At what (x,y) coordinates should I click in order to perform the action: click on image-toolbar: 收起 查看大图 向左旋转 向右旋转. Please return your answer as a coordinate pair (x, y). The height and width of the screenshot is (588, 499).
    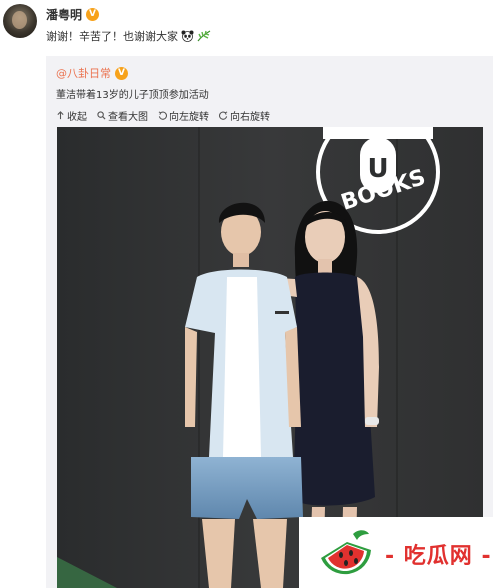
    Looking at the image, I should click on (163, 115).